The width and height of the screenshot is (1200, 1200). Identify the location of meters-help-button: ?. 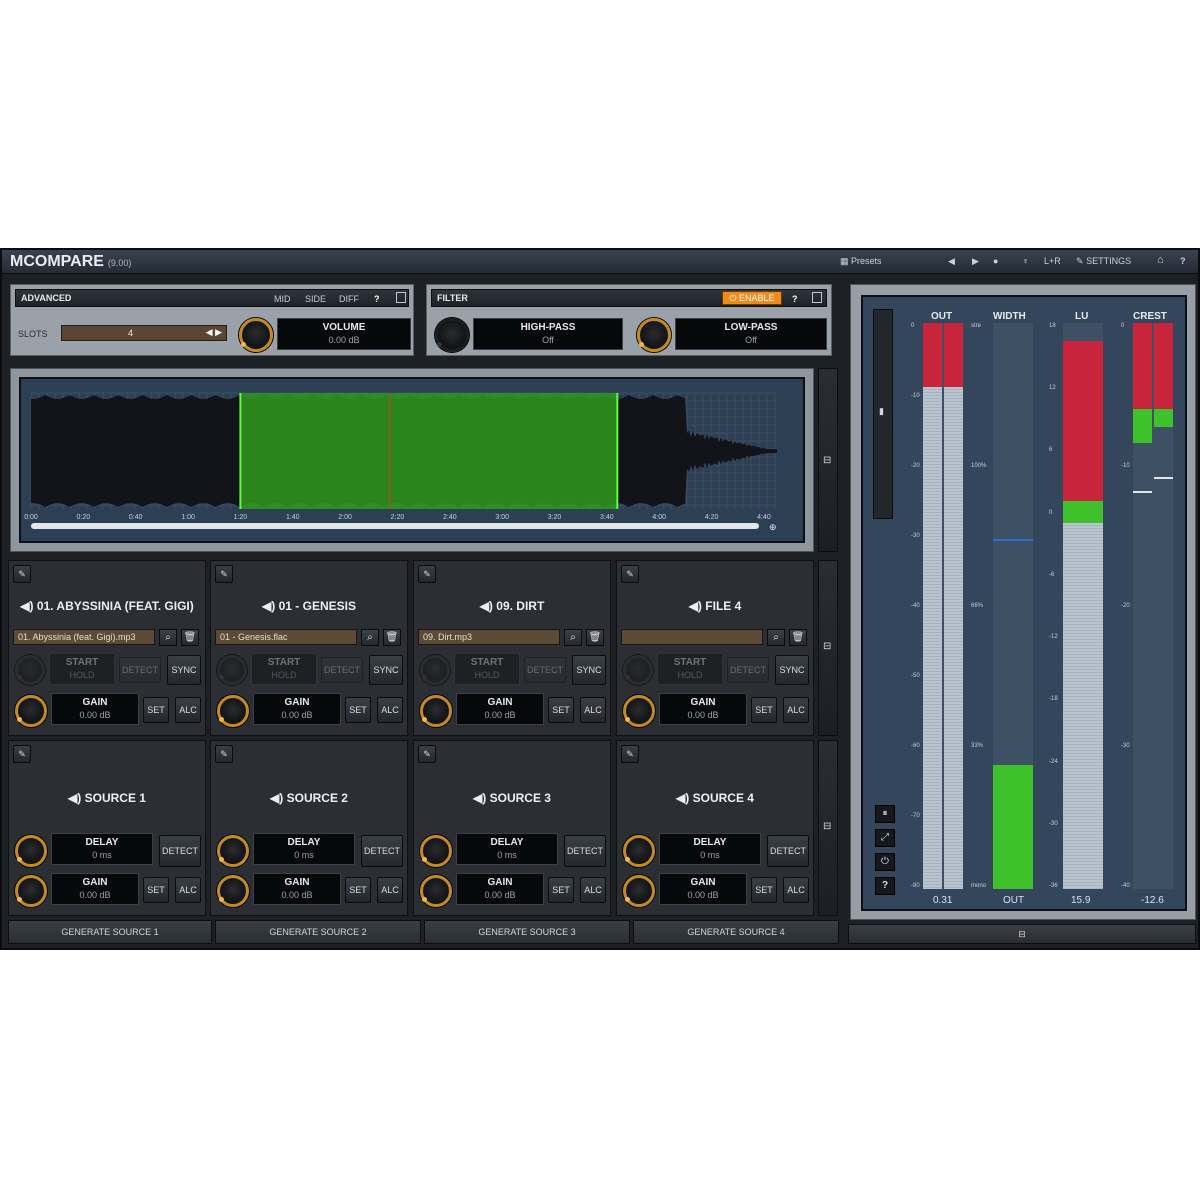
(885, 886).